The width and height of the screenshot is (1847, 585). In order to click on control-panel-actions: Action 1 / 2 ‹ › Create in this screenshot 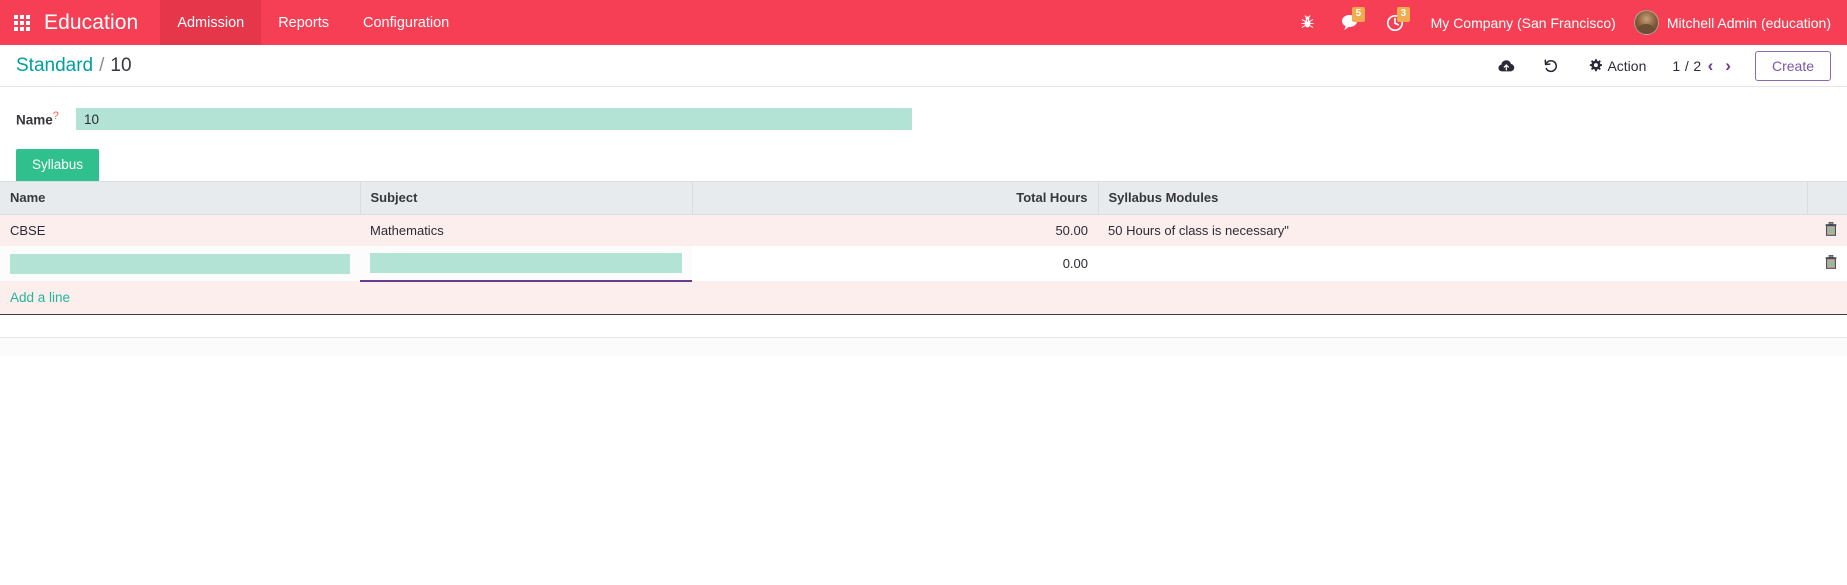, I will do `click(1657, 65)`.